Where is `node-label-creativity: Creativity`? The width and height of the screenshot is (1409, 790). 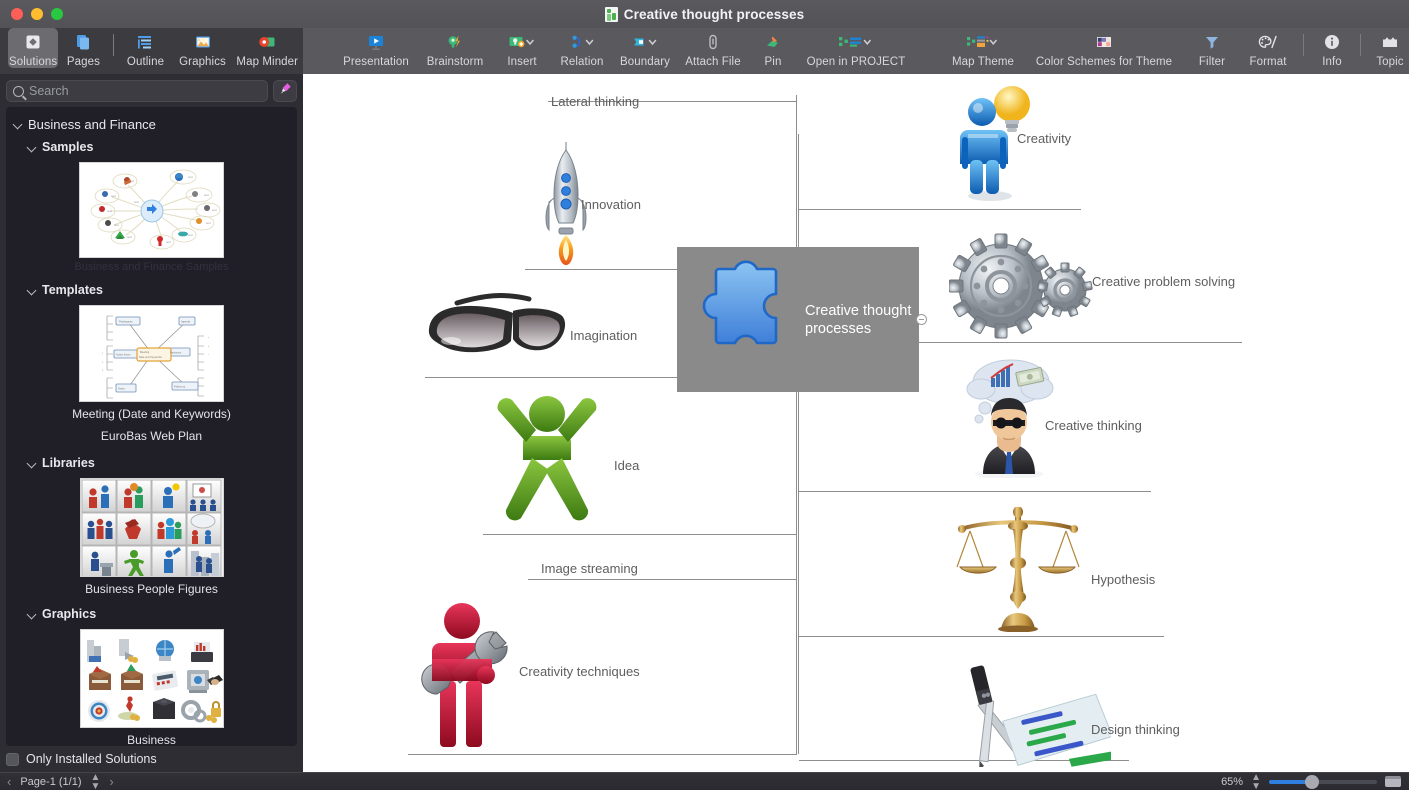 node-label-creativity: Creativity is located at coordinates (1044, 138).